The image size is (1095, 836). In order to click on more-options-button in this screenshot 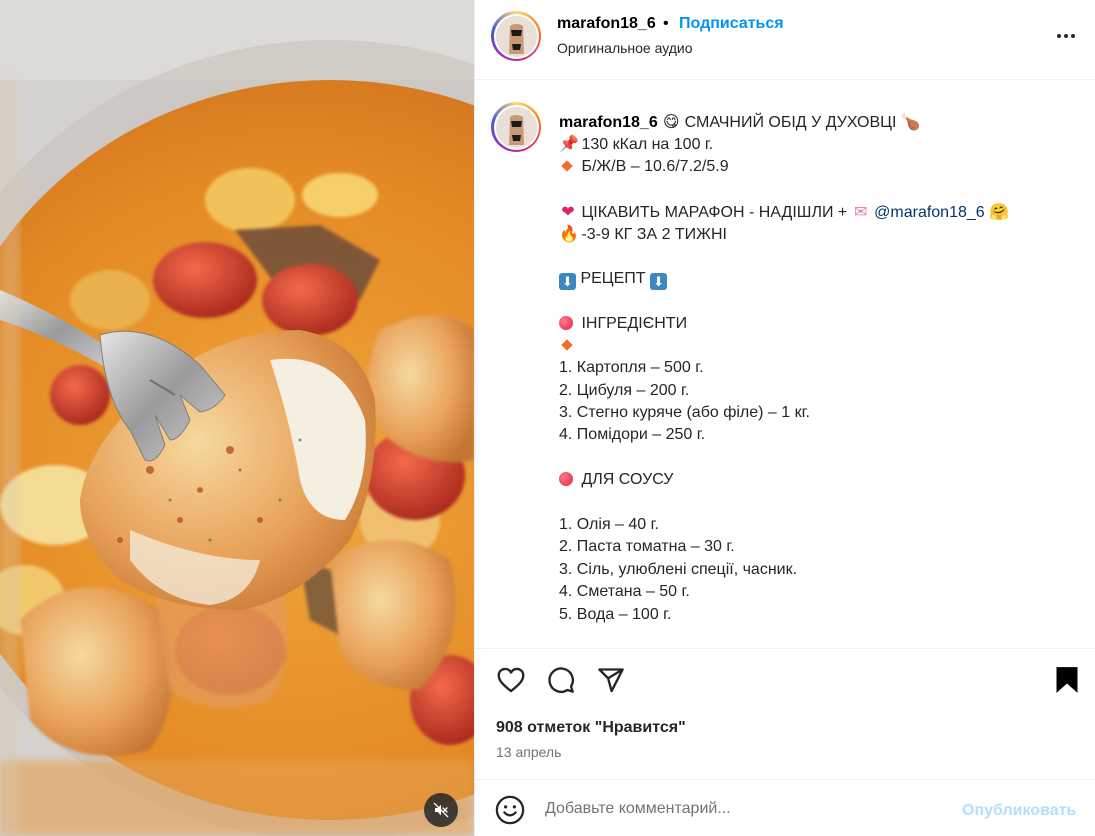, I will do `click(1066, 36)`.